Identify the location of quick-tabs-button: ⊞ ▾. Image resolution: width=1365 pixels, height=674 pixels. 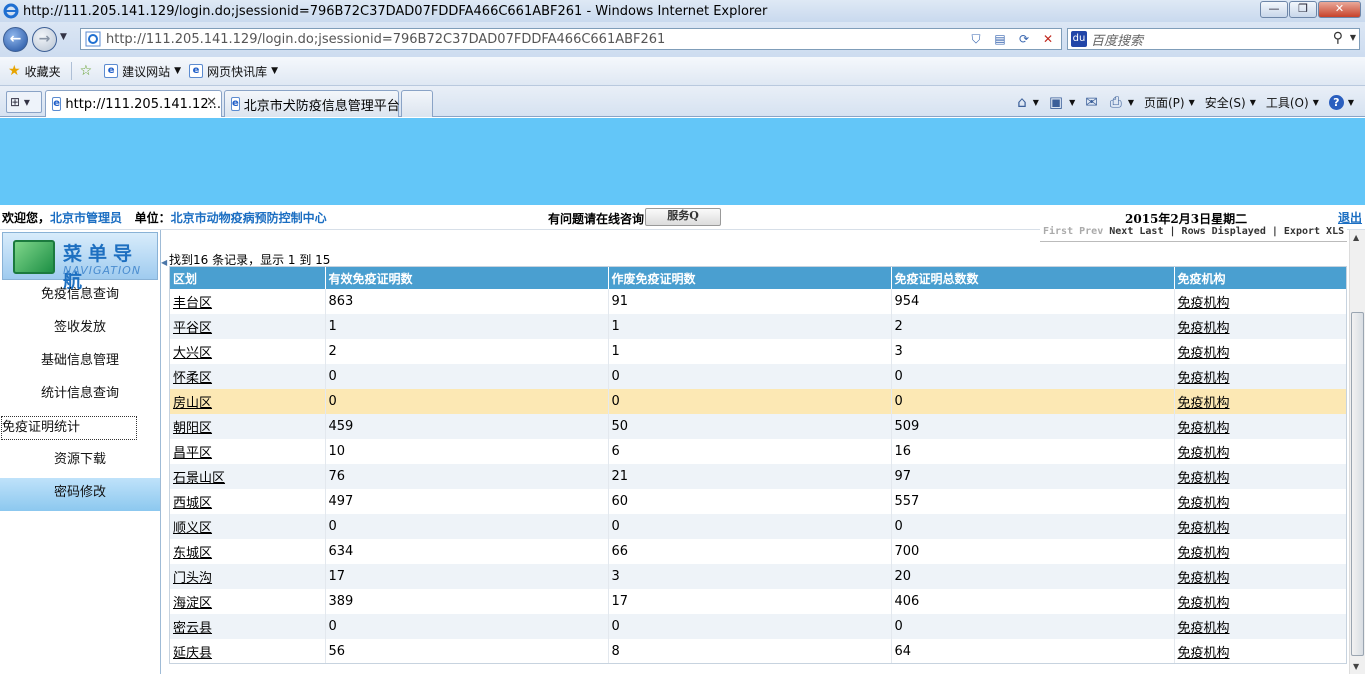
(24, 102).